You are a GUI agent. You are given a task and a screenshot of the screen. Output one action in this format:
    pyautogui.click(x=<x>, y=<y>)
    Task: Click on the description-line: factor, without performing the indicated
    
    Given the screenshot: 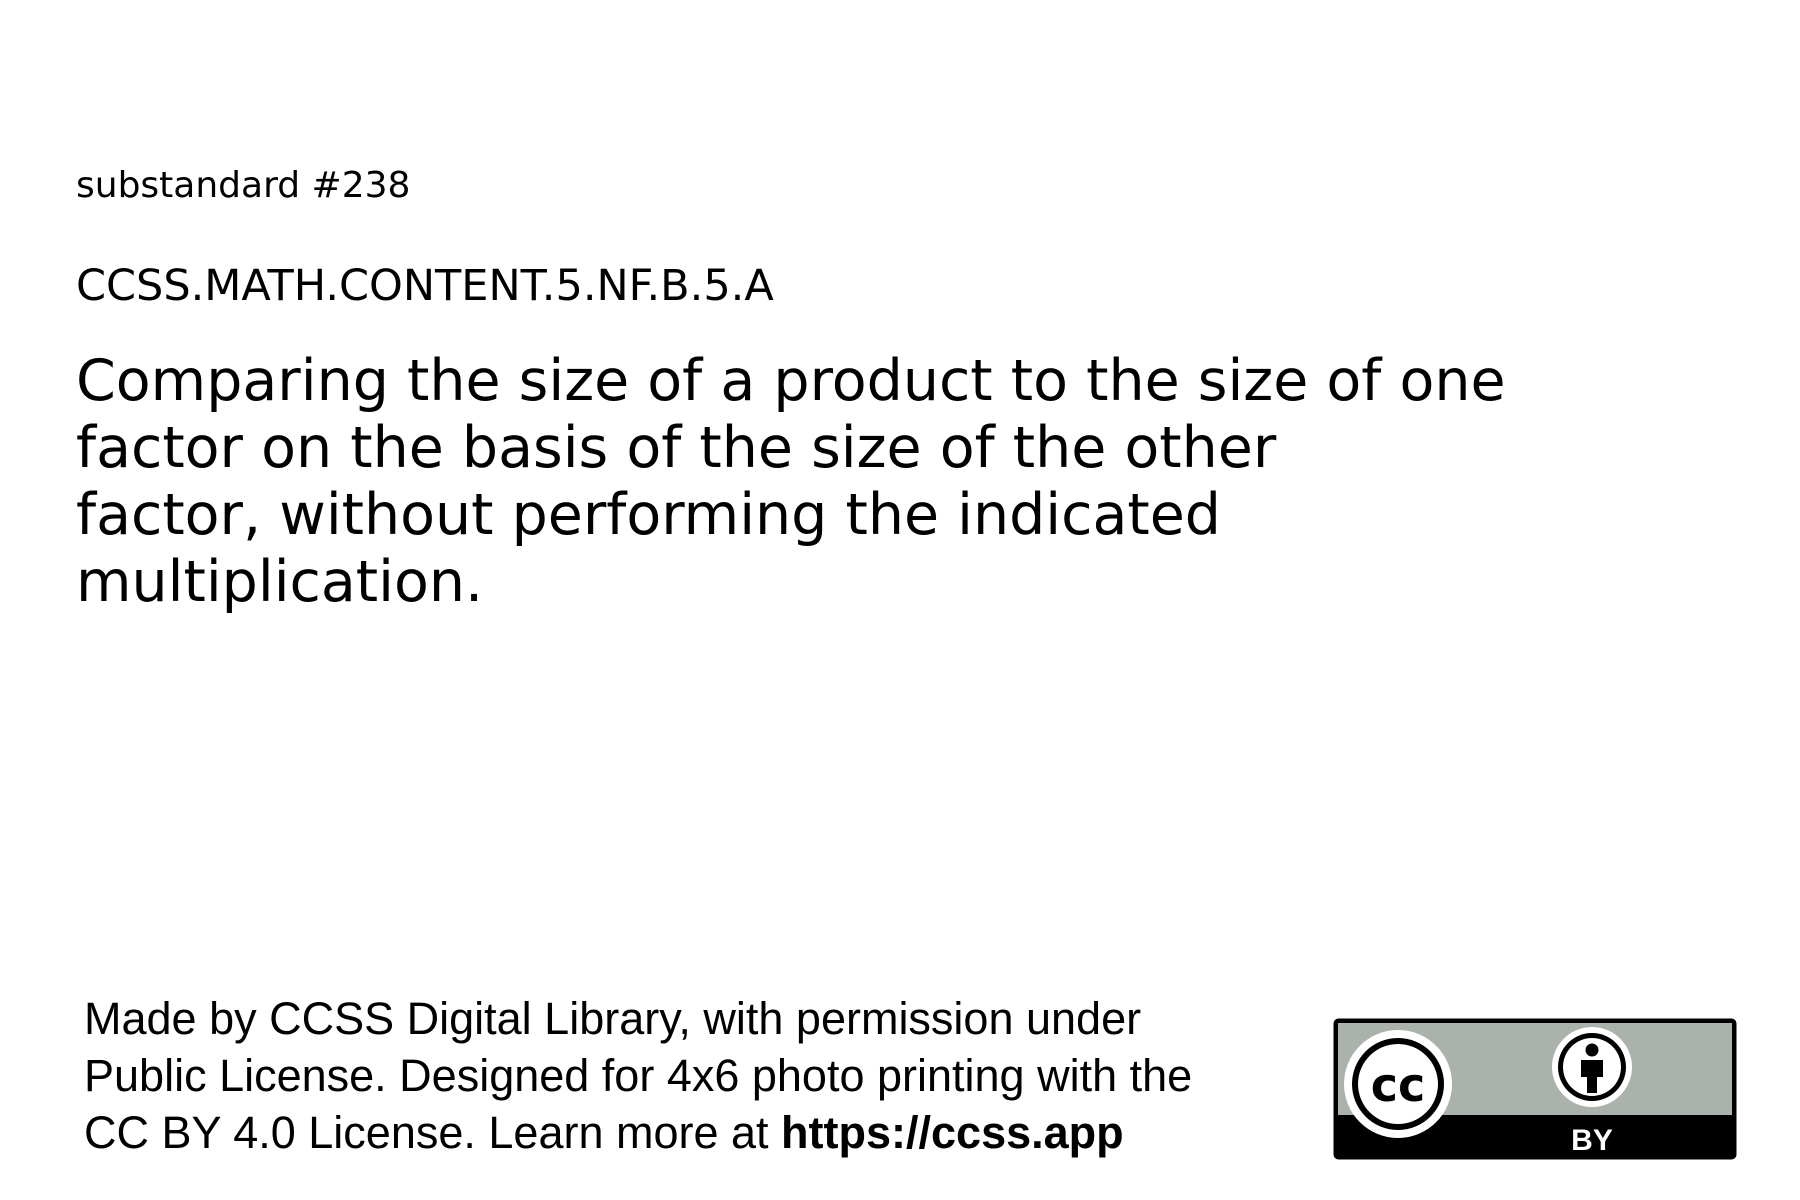 What is the action you would take?
    pyautogui.click(x=648, y=515)
    